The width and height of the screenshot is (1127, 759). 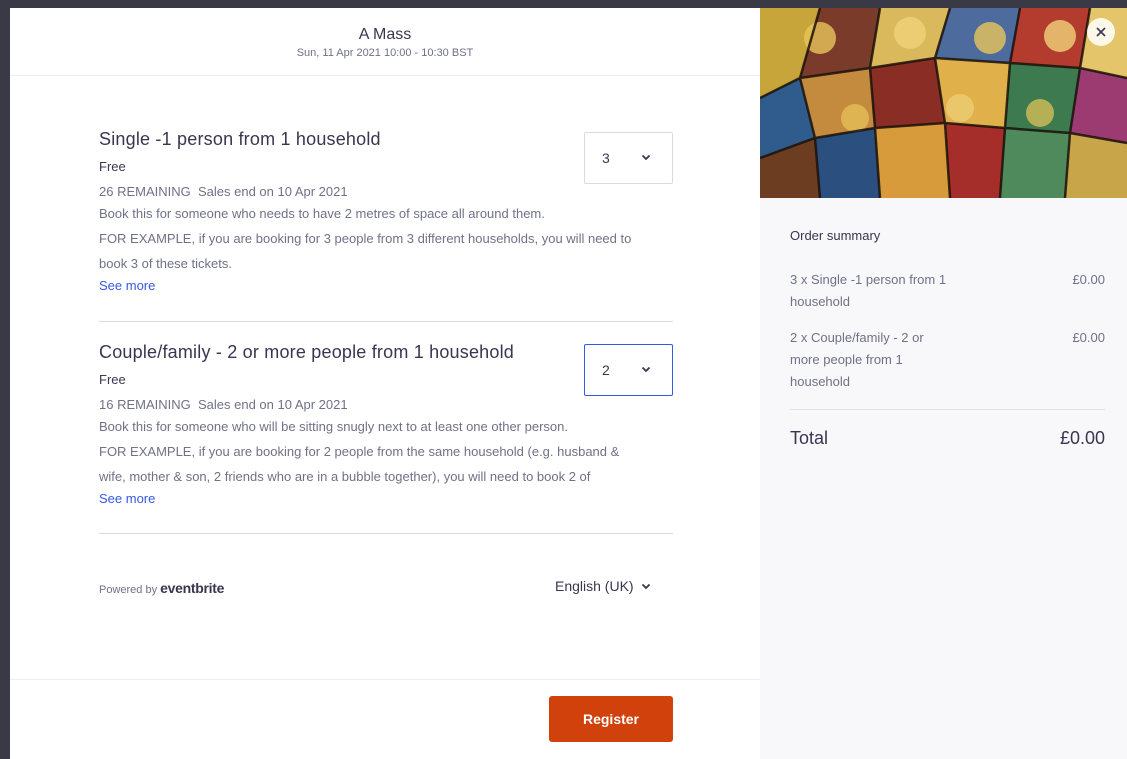 What do you see at coordinates (628, 370) in the screenshot?
I see `quantity-select: 2` at bounding box center [628, 370].